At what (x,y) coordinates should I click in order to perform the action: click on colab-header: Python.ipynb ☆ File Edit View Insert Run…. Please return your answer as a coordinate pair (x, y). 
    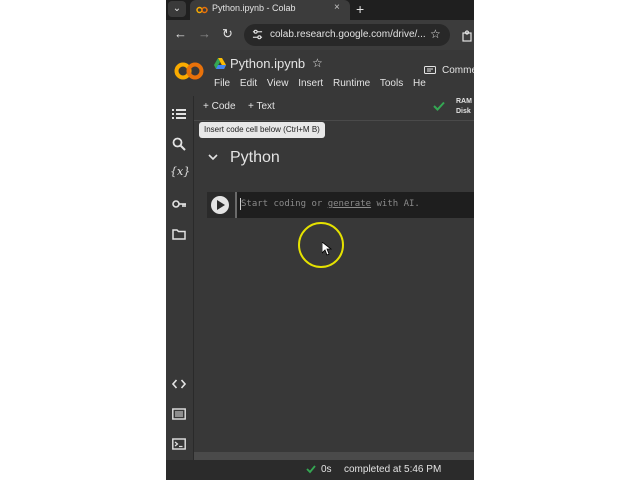
    Looking at the image, I should click on (320, 73).